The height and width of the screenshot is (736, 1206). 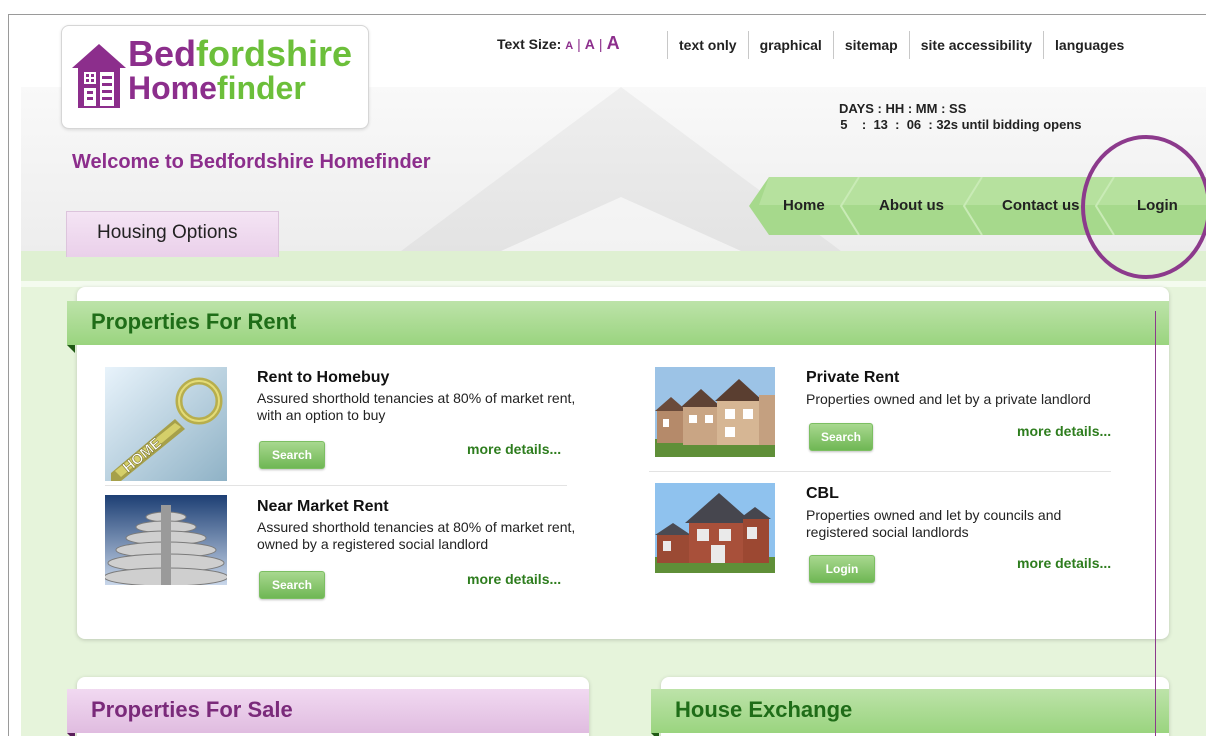 I want to click on private-rent-title: Private Rent, so click(x=853, y=377).